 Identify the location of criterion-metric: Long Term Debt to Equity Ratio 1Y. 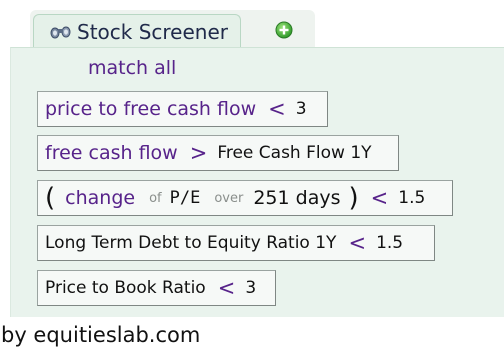
(190, 243).